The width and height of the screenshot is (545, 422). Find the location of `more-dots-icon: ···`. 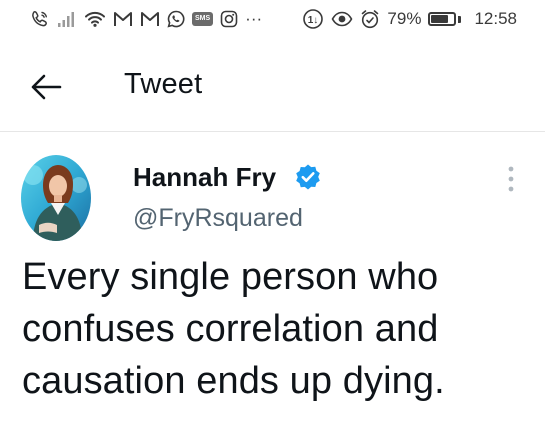

more-dots-icon: ··· is located at coordinates (254, 18).